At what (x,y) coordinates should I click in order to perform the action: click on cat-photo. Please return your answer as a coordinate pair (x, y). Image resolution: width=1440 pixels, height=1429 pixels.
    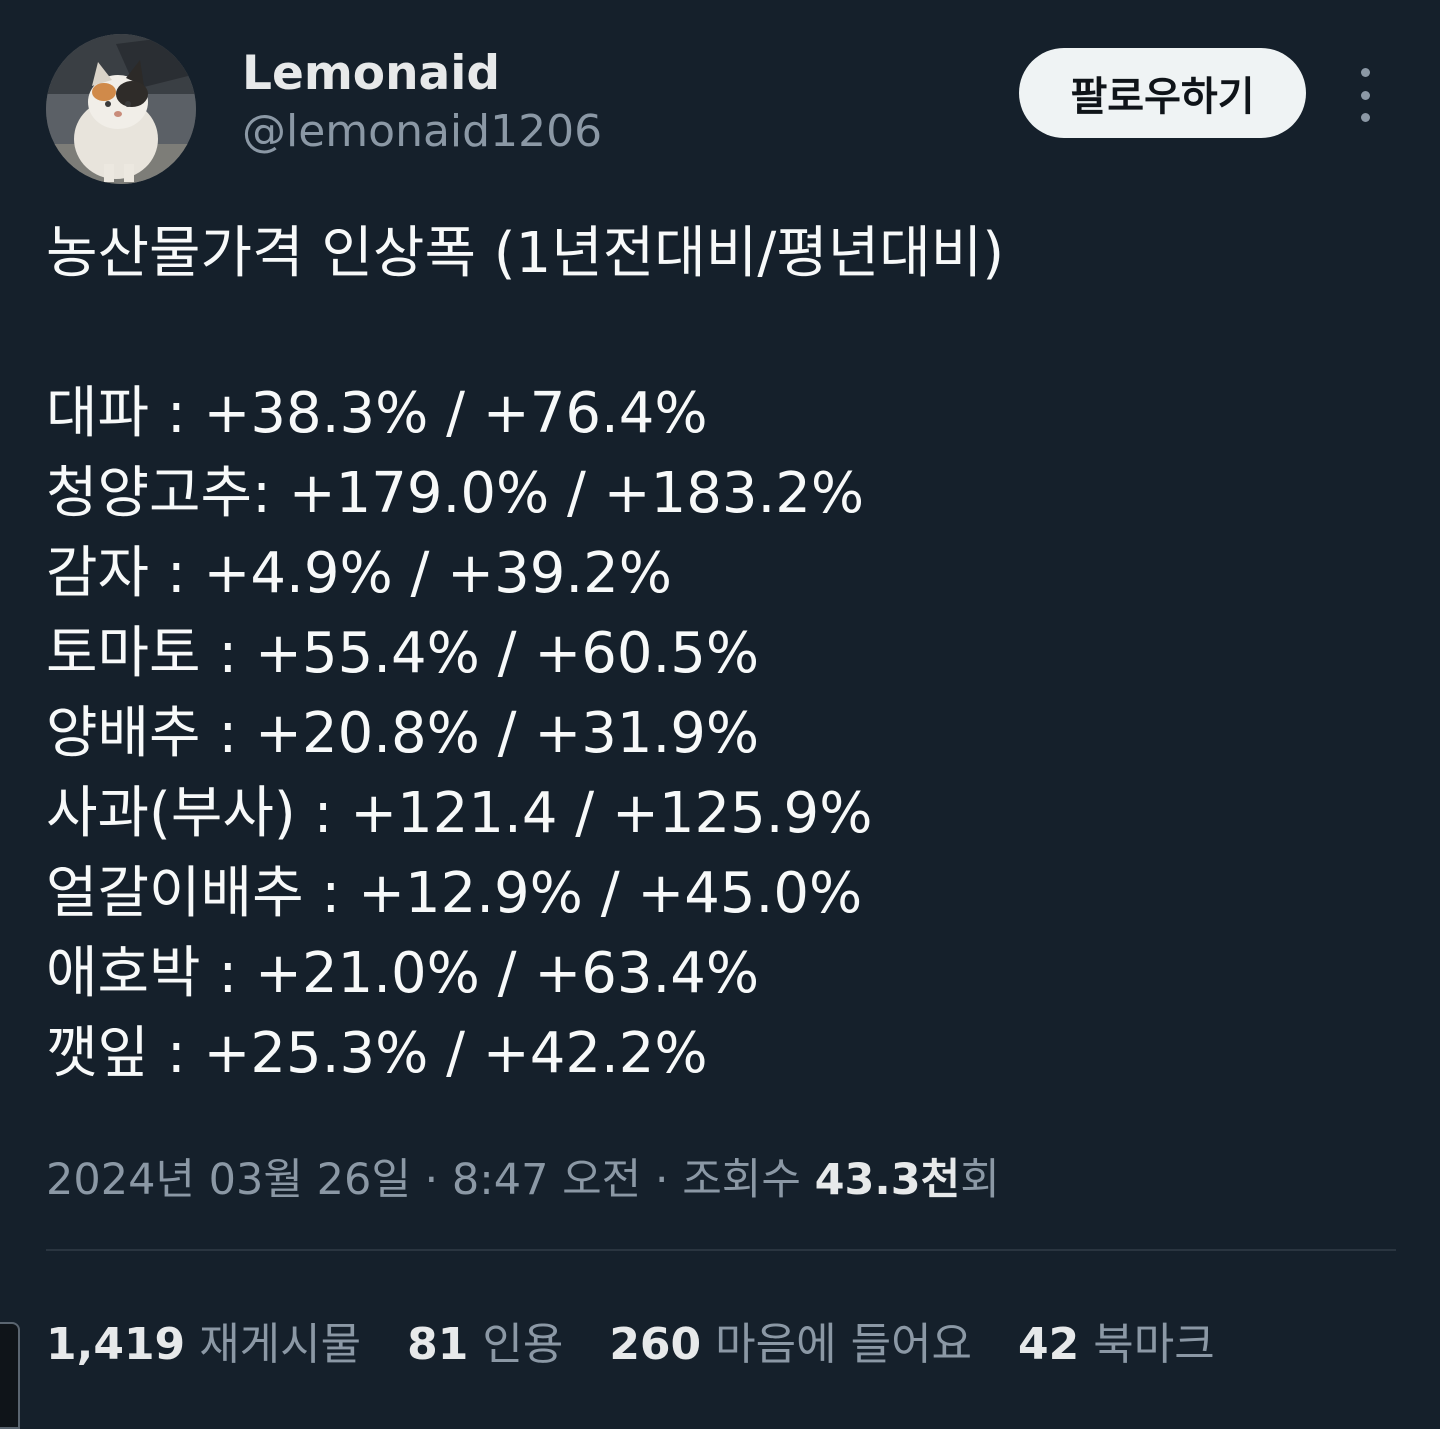
    Looking at the image, I should click on (121, 109).